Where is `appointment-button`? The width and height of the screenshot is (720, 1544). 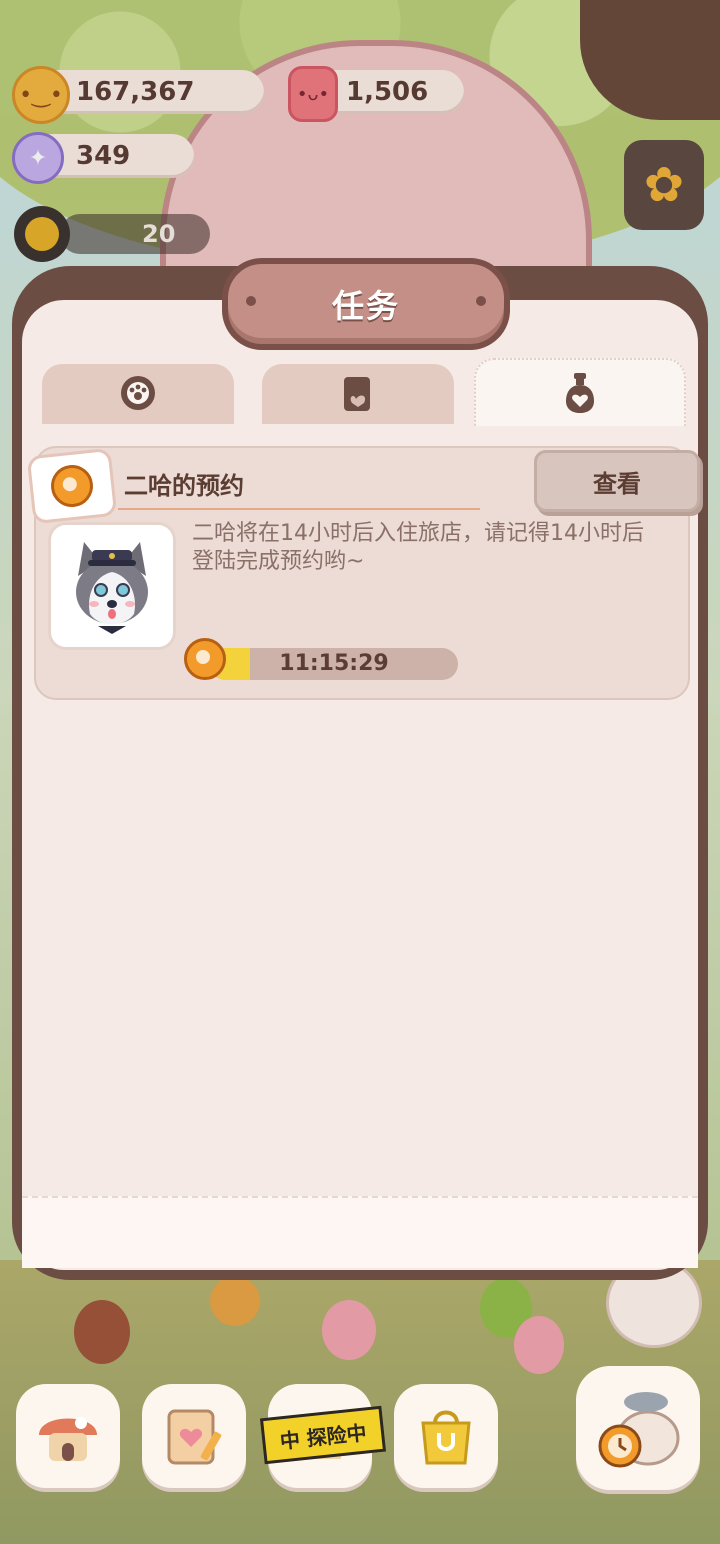 appointment-button is located at coordinates (638, 1428).